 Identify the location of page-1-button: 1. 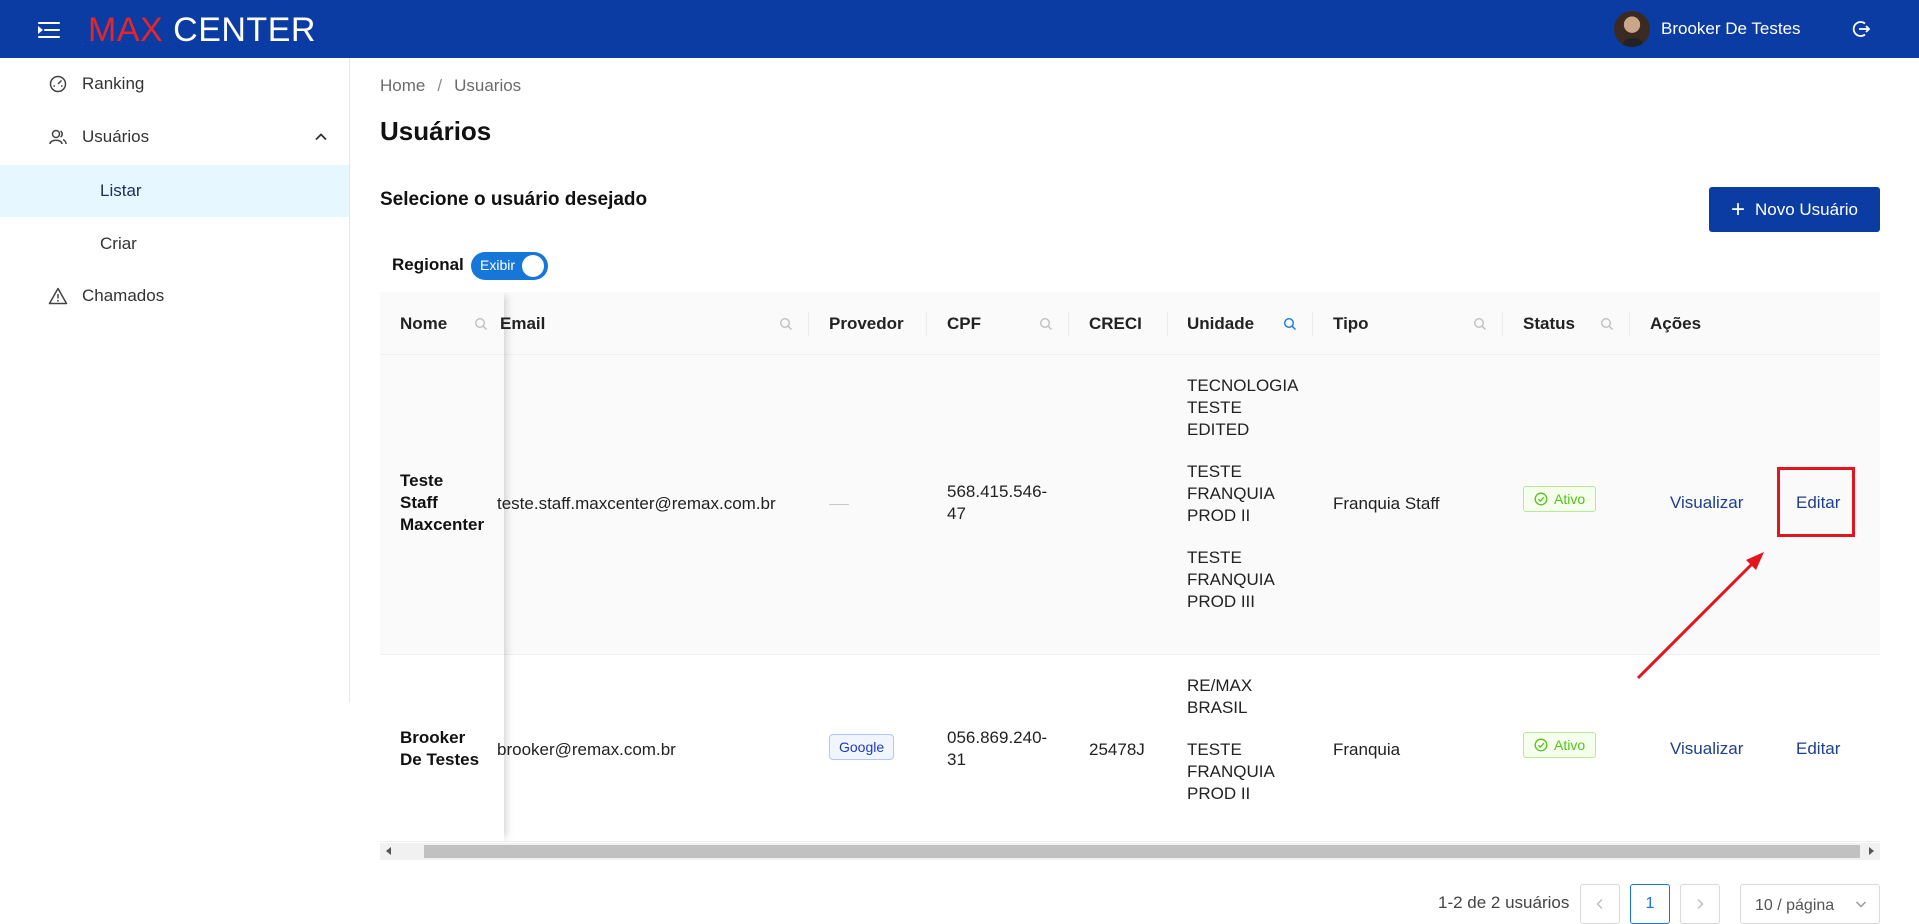
(1650, 904).